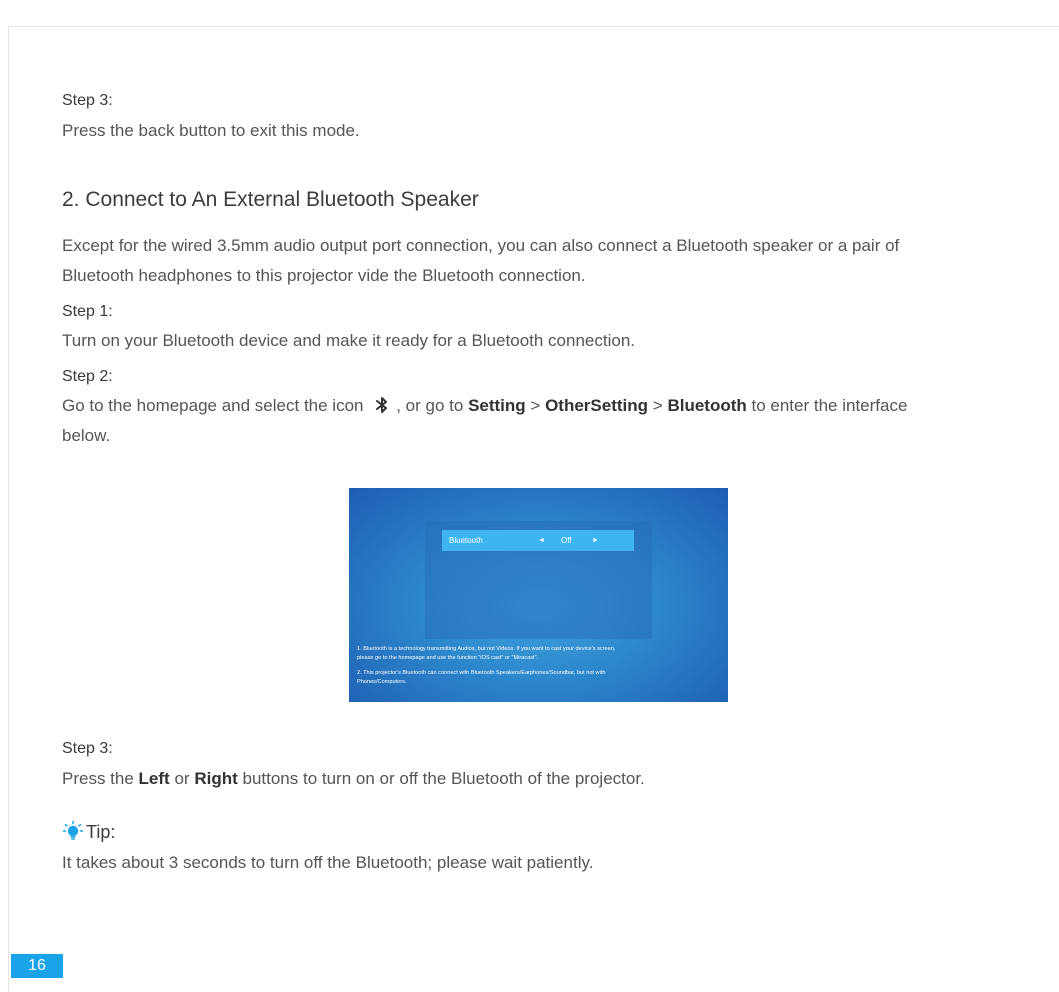 The height and width of the screenshot is (992, 1059). Describe the element at coordinates (597, 405) in the screenshot. I see `step2-other: OtherSetting` at that location.